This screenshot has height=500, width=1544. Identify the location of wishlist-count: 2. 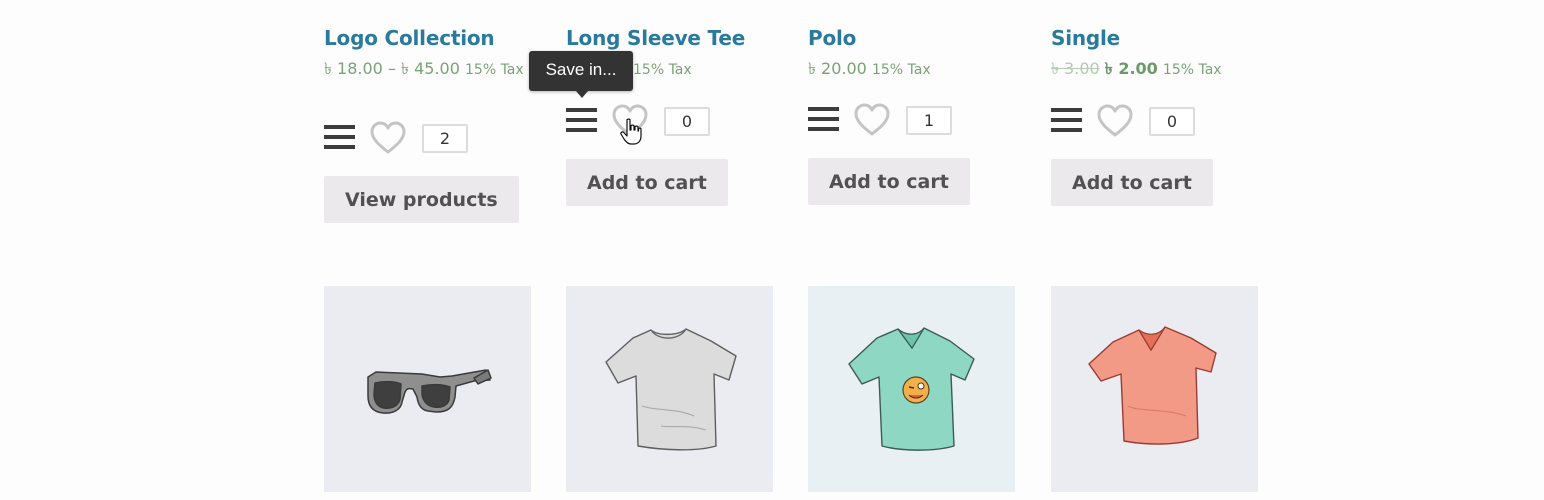
(445, 138).